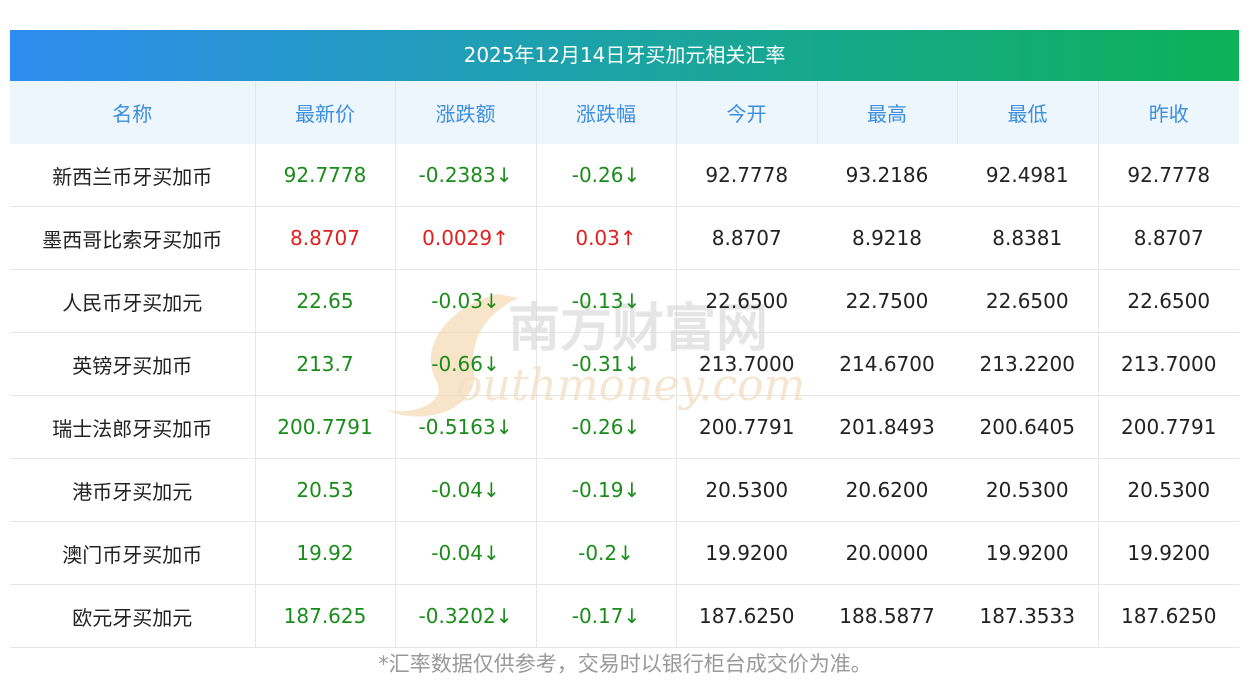 The height and width of the screenshot is (697, 1250). What do you see at coordinates (887, 175) in the screenshot?
I see `cell-high: 93.2186` at bounding box center [887, 175].